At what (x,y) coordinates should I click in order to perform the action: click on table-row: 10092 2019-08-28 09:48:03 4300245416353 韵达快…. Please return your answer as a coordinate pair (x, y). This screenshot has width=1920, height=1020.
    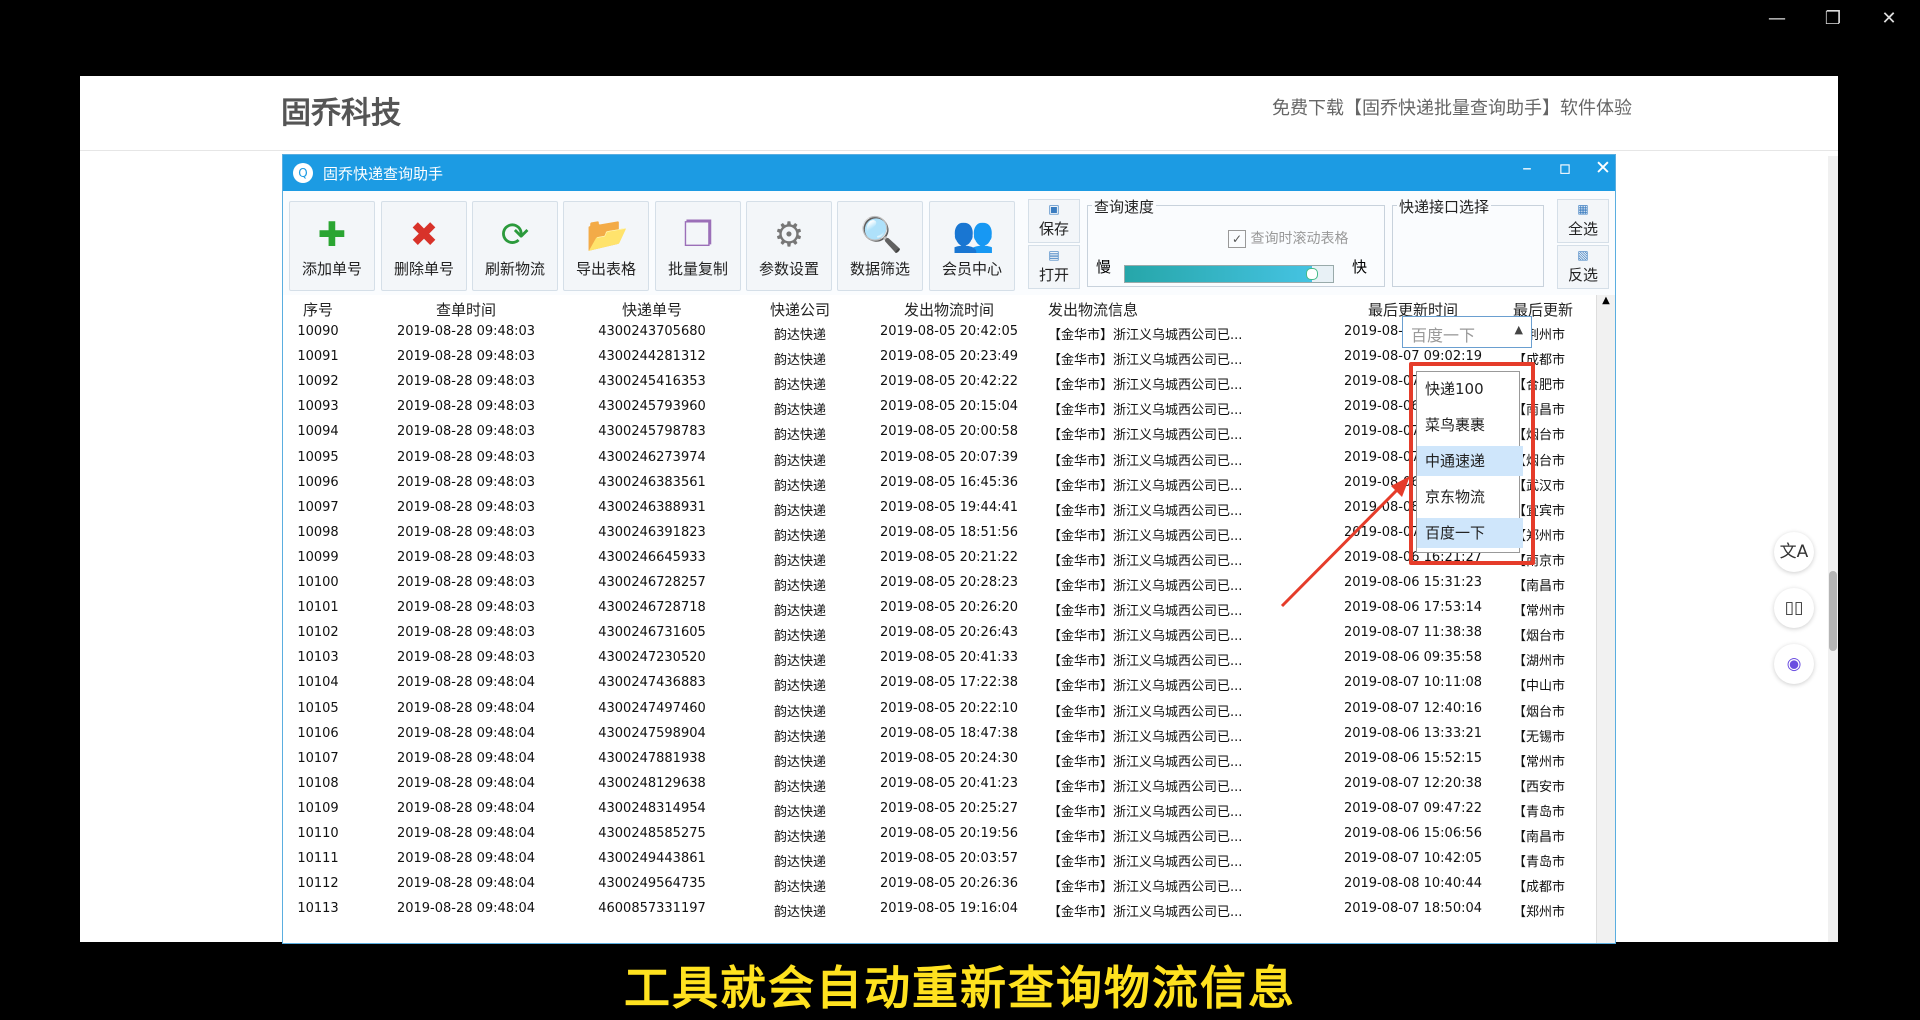
    Looking at the image, I should click on (939, 383).